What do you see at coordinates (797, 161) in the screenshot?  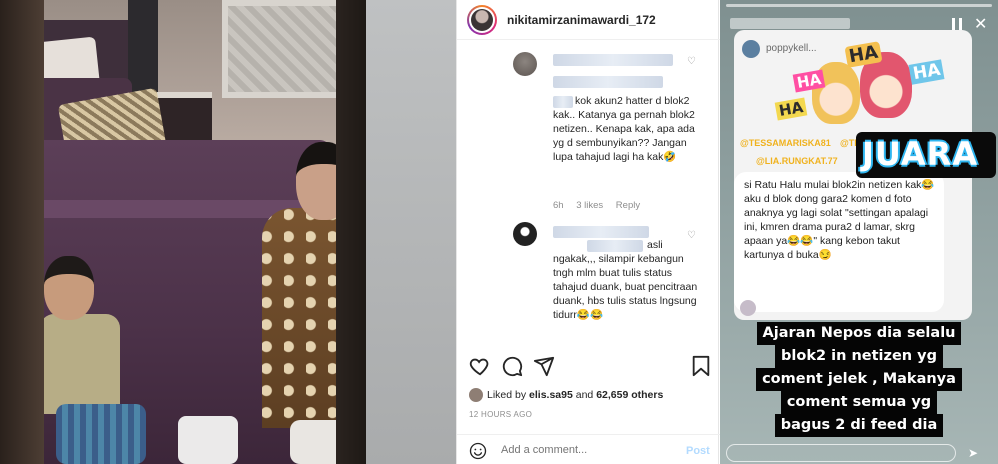 I see `mention-tag: @LIA.RUNGKAT.77` at bounding box center [797, 161].